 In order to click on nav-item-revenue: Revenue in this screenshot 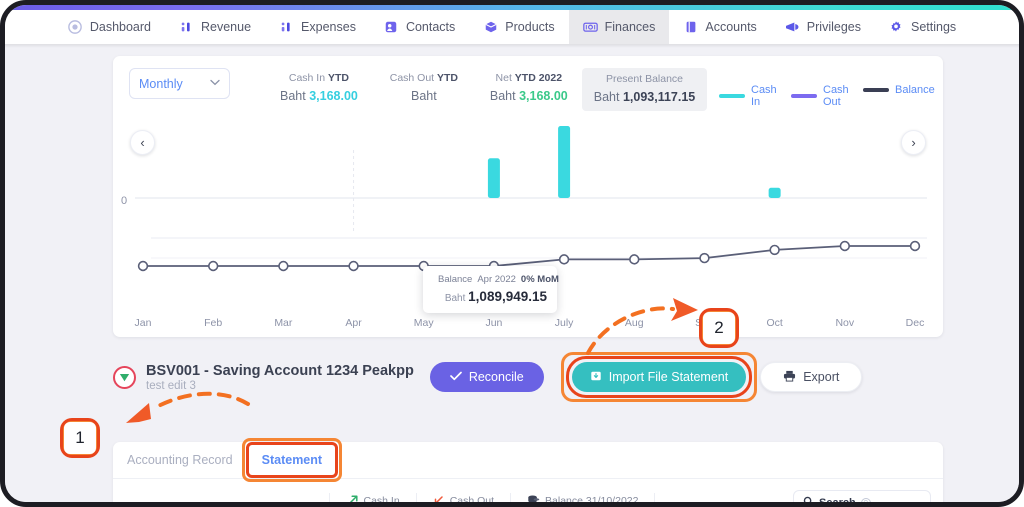, I will do `click(215, 27)`.